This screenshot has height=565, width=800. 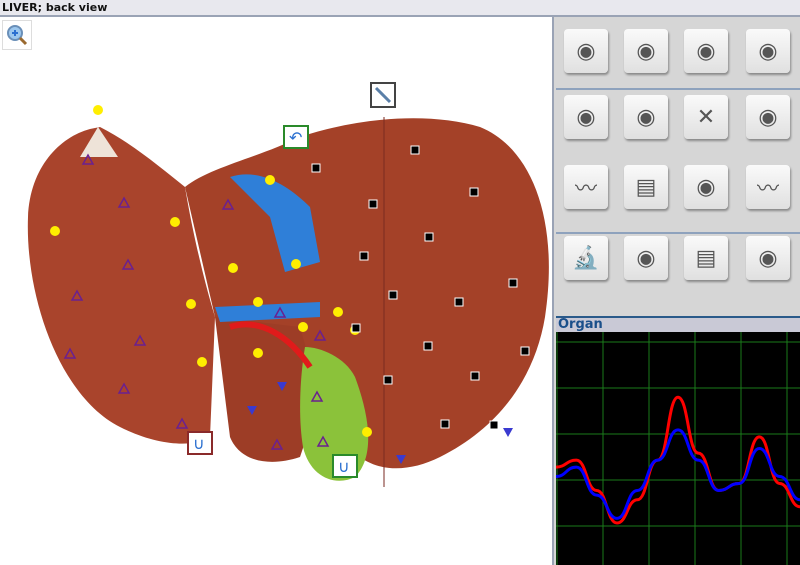 I want to click on close-icon: ✕, so click(x=706, y=117).